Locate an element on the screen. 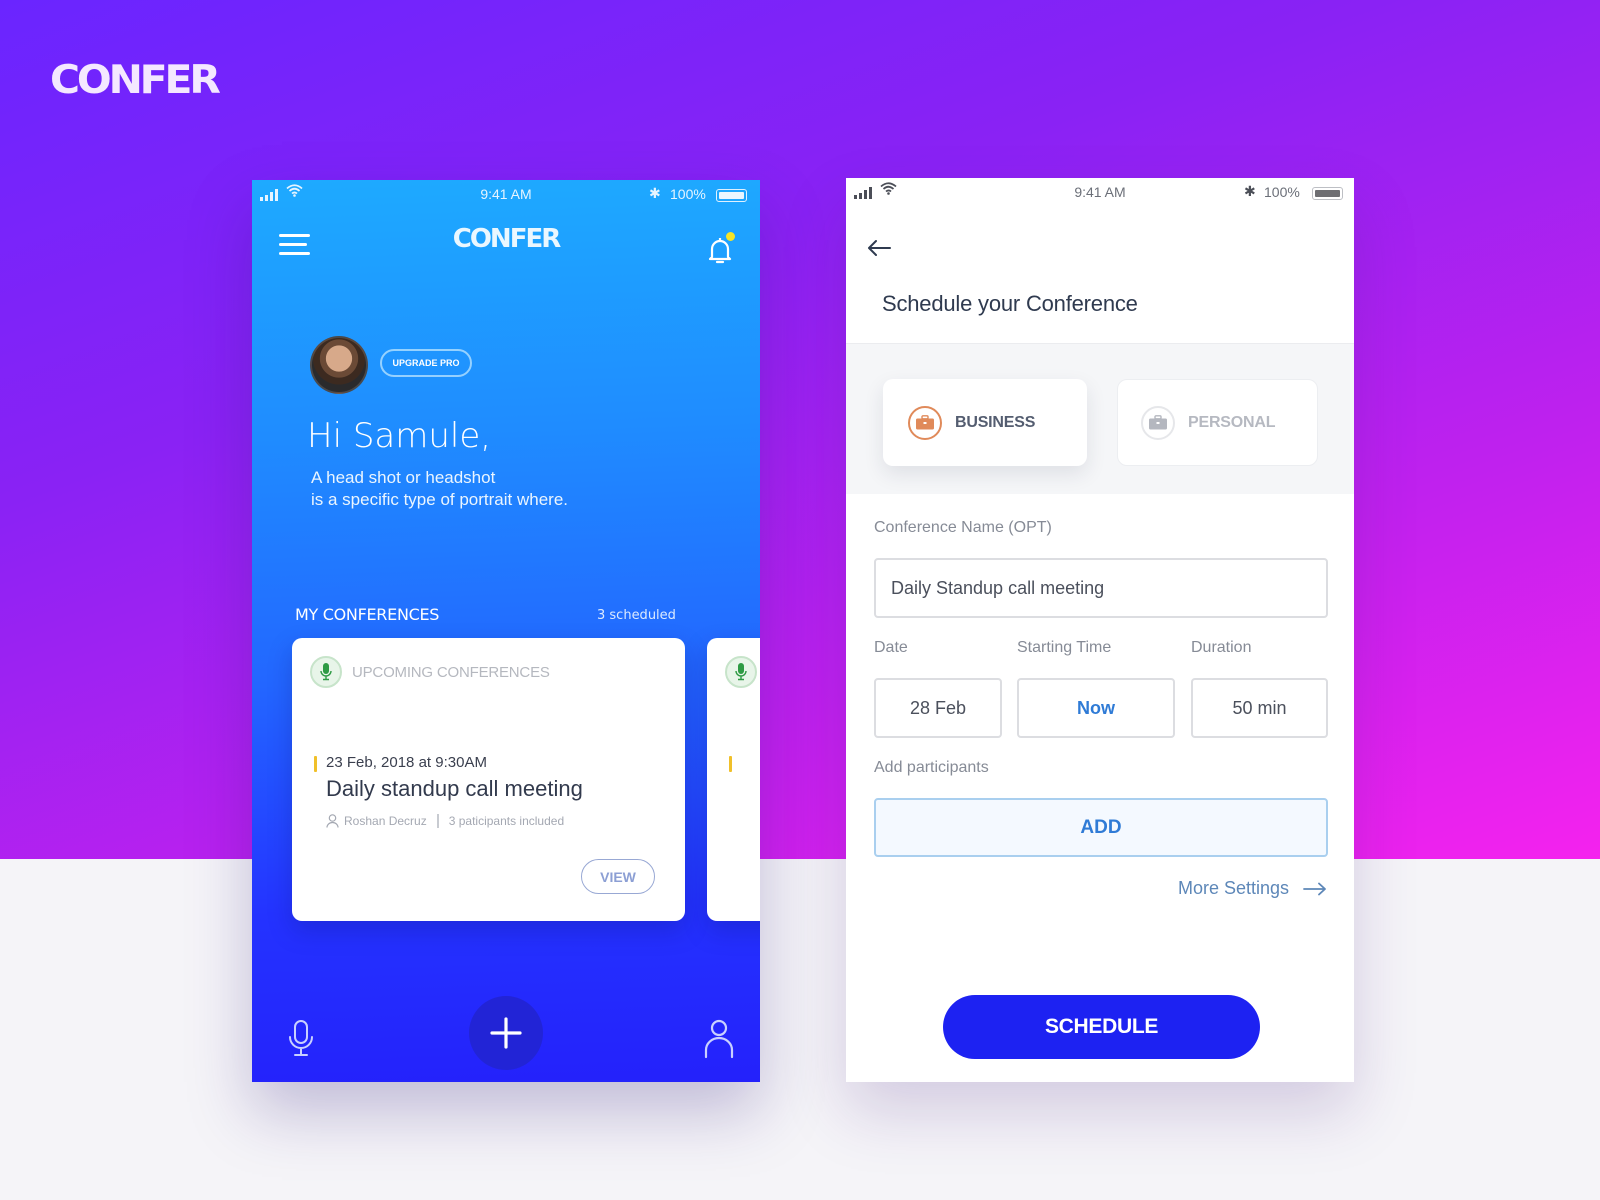 This screenshot has width=1600, height=1200. conference-name-label: Conference Name (OPT) is located at coordinates (963, 527).